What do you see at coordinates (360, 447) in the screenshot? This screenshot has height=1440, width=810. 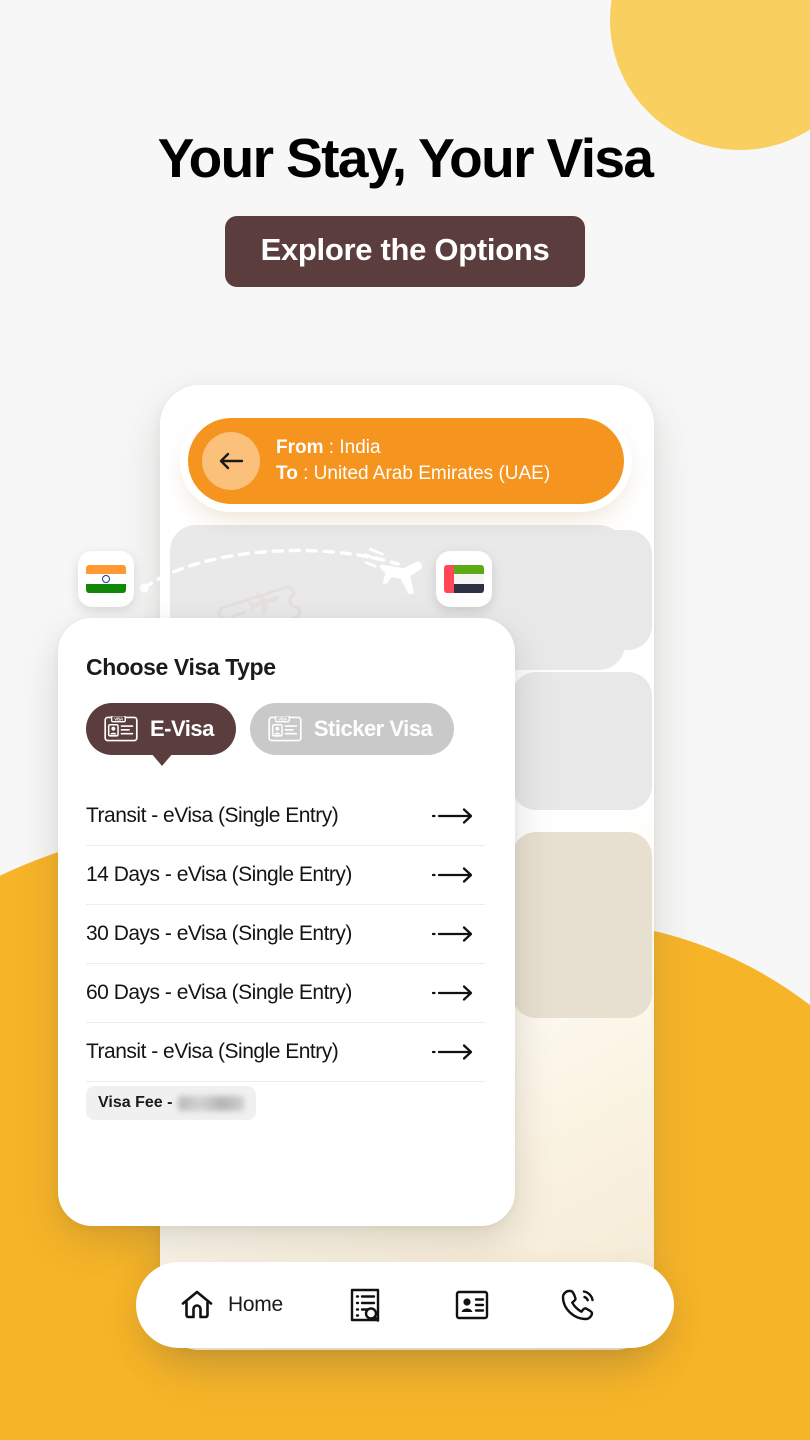 I see `route-from-value: India` at bounding box center [360, 447].